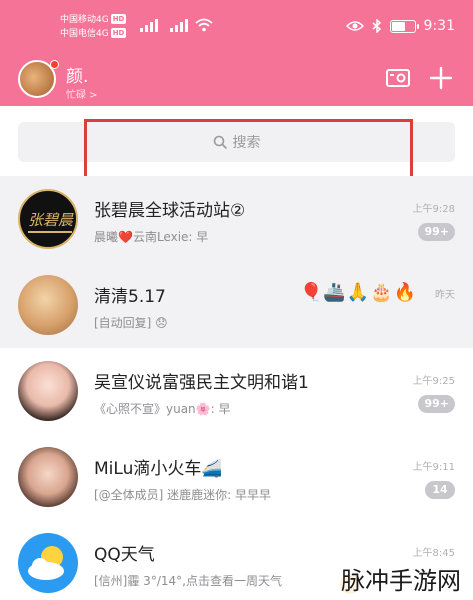 The width and height of the screenshot is (473, 600). What do you see at coordinates (246, 143) in the screenshot?
I see `search-placeholder: 搜索` at bounding box center [246, 143].